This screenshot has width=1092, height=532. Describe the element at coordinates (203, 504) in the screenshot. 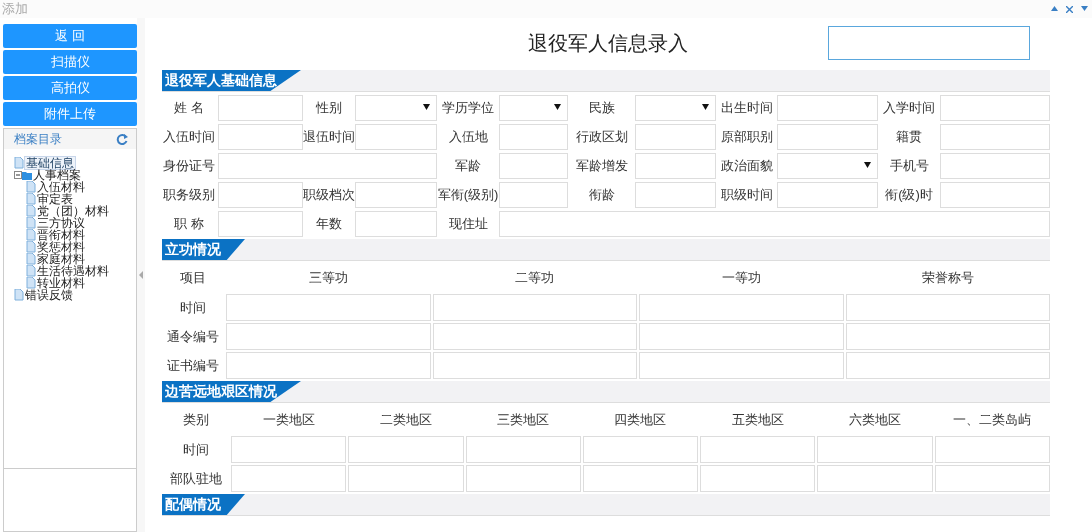

I see `section-title: 配偶情况` at that location.